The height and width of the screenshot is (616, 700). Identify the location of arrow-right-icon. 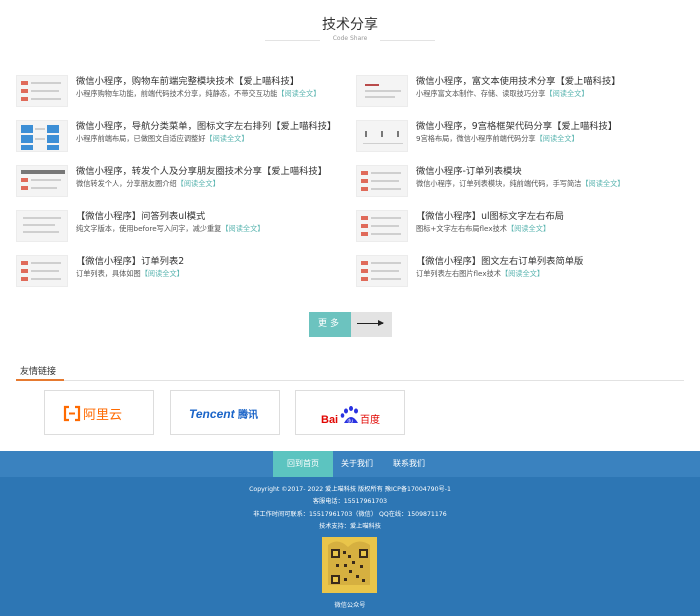
(370, 323).